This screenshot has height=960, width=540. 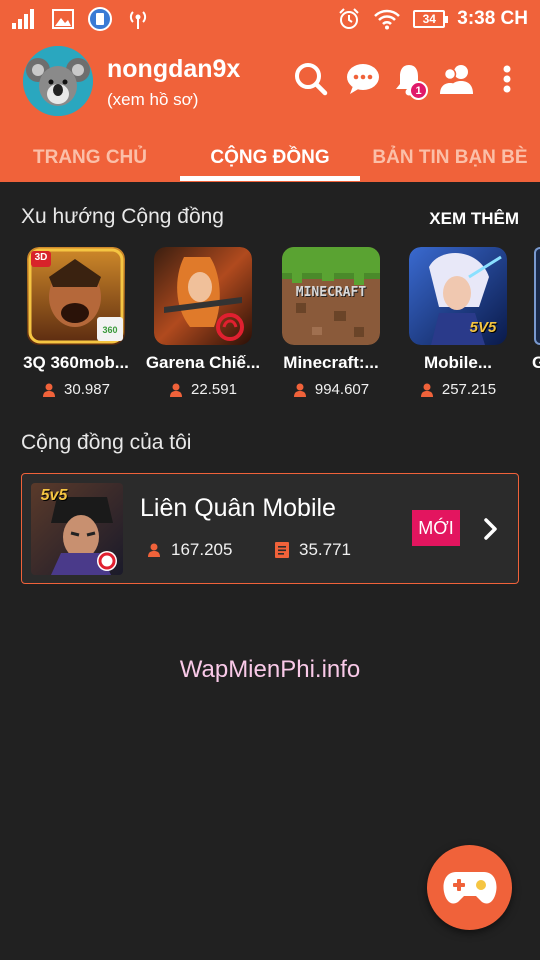 I want to click on battery-indicator: 34, so click(x=431, y=19).